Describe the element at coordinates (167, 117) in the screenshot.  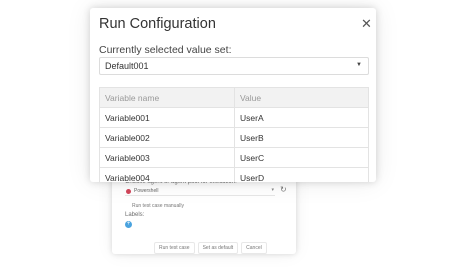
I see `variable-name-cell: Variable001` at that location.